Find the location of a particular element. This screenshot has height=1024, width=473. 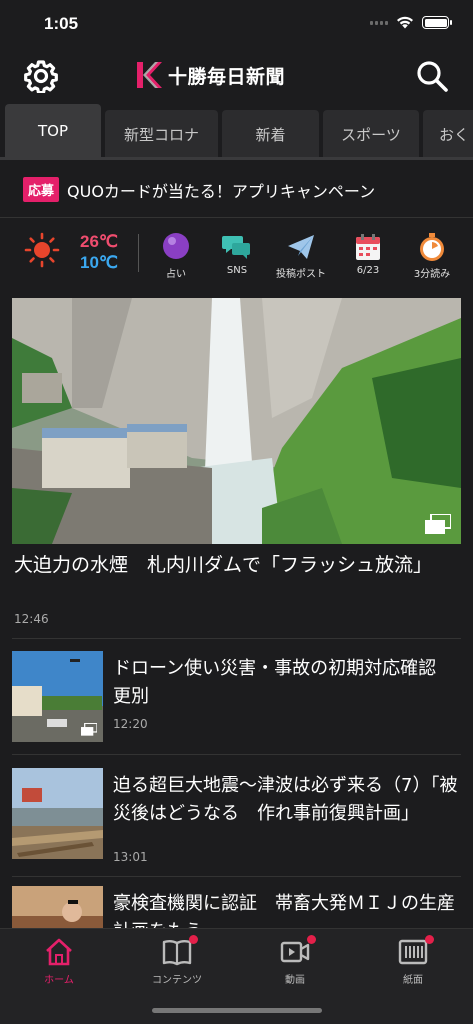

quick-3min-read: 3分読み is located at coordinates (432, 256).